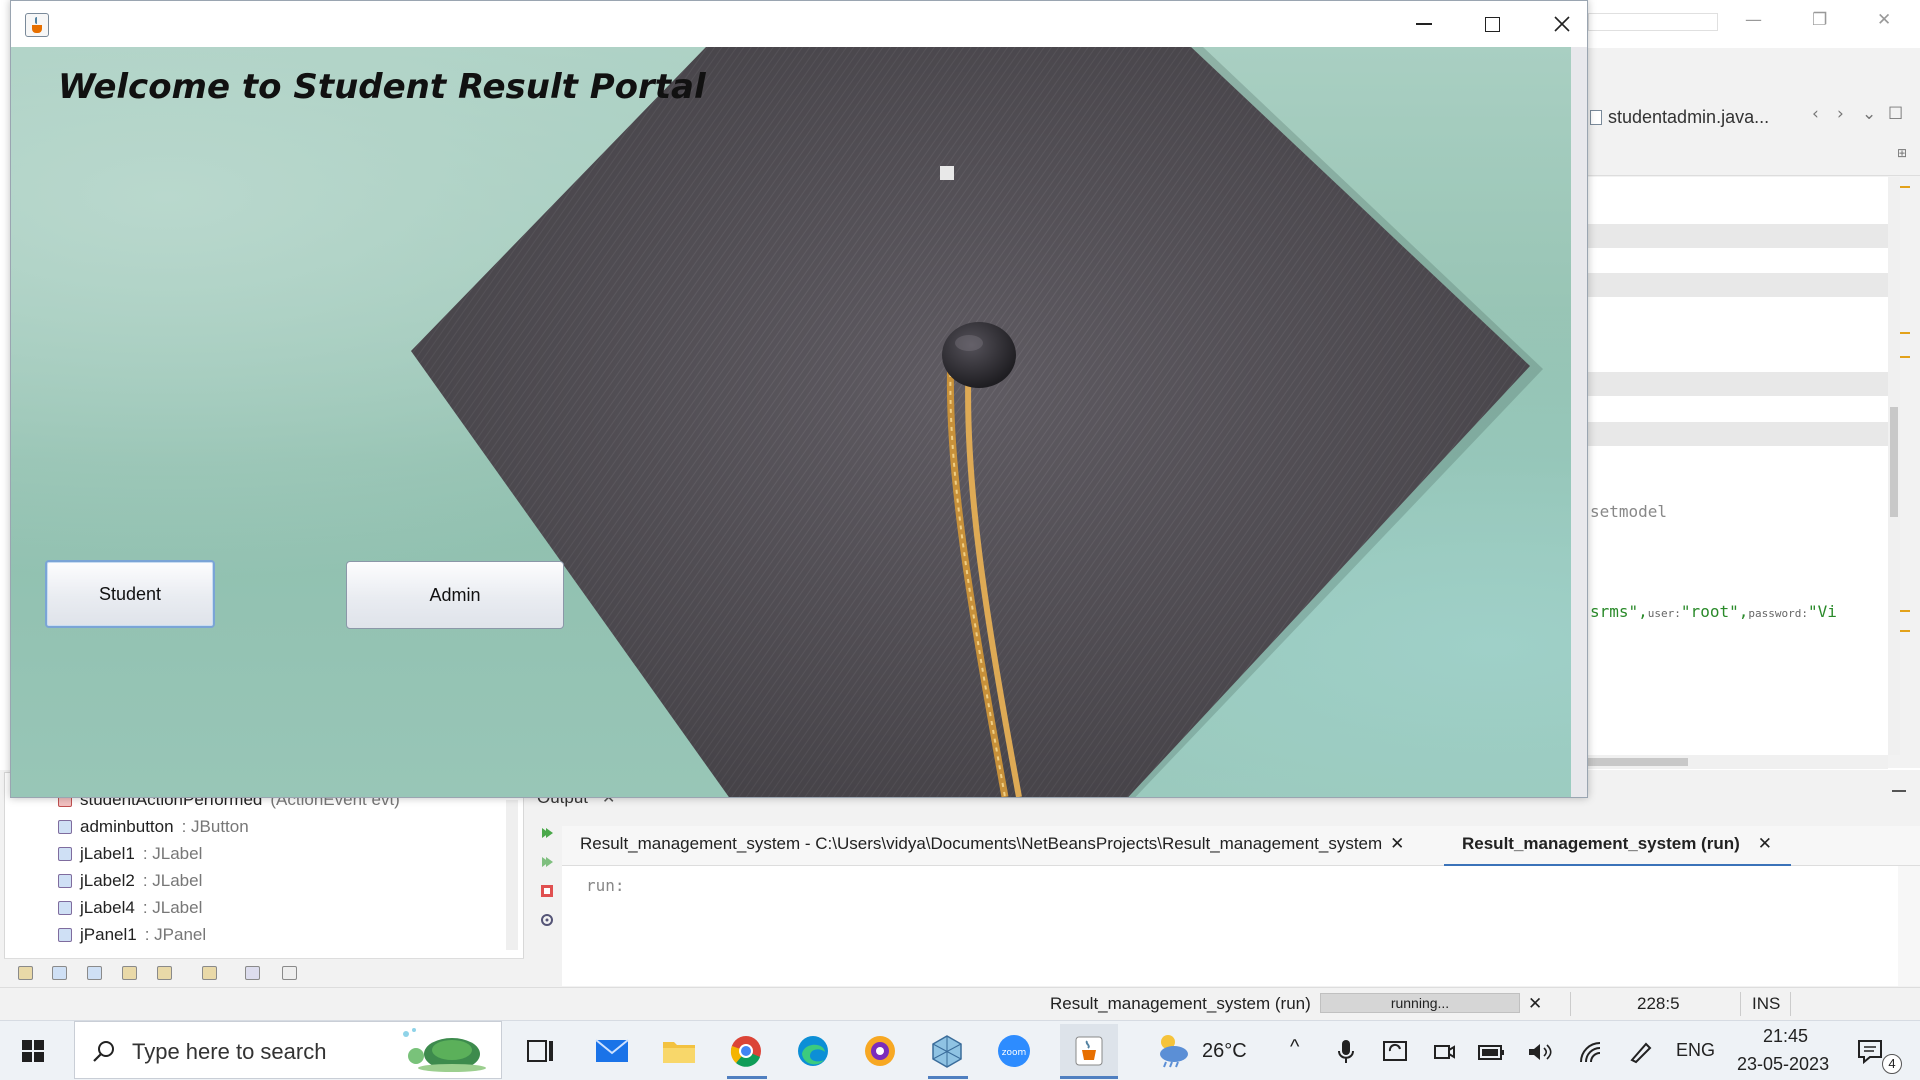 The image size is (1920, 1080). Describe the element at coordinates (1014, 1051) in the screenshot. I see `zoom-icon: zoom` at that location.